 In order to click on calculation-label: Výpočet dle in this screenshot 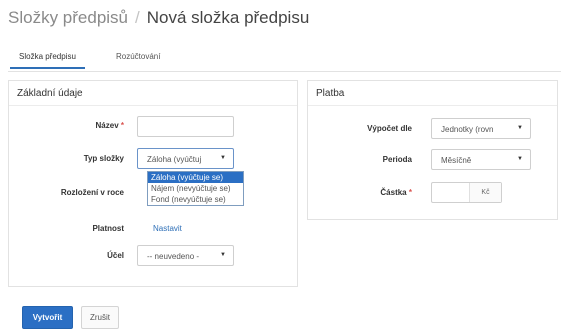, I will do `click(389, 128)`.